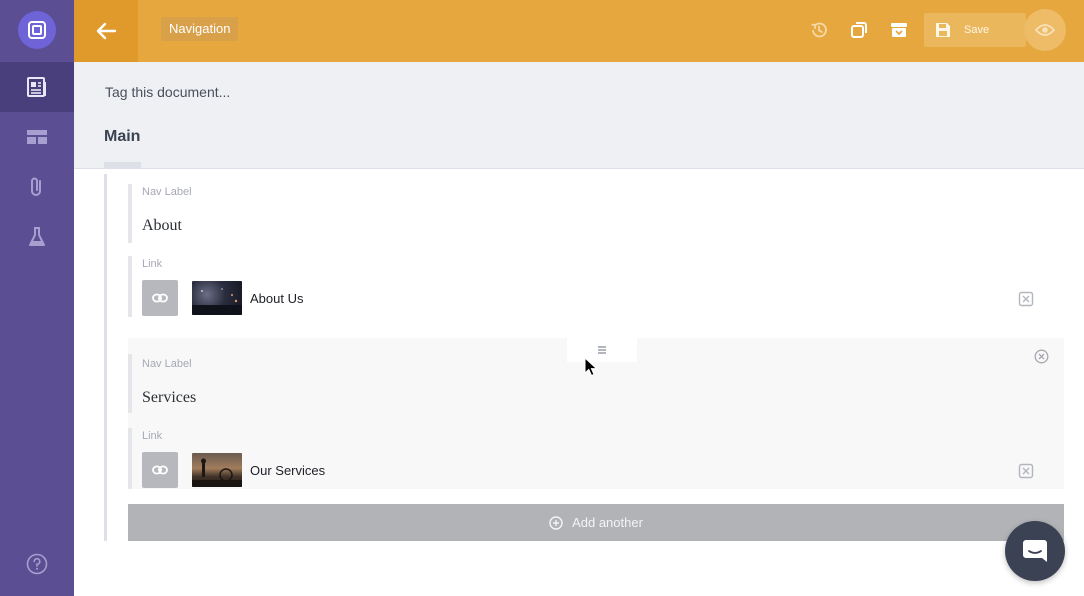  I want to click on chat-launcher-button, so click(1035, 551).